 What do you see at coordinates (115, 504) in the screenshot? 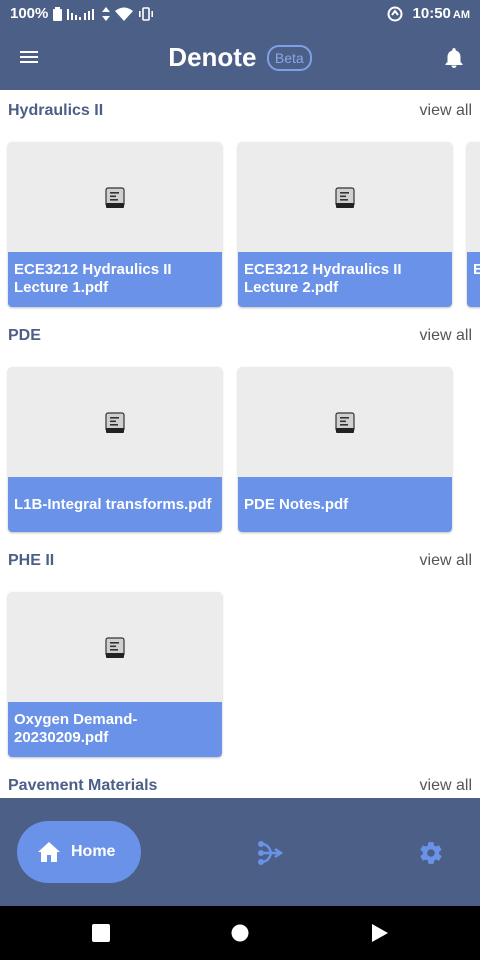
I see `file-name: L1B-Integral transforms.pdf` at bounding box center [115, 504].